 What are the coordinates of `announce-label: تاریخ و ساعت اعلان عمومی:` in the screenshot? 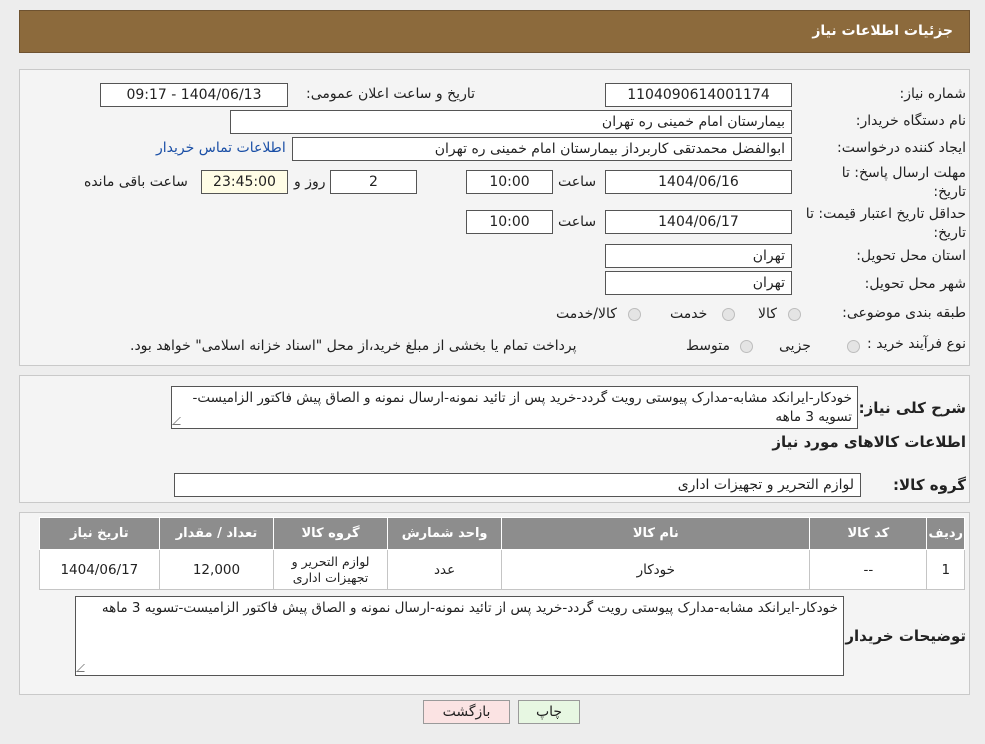 It's located at (390, 94).